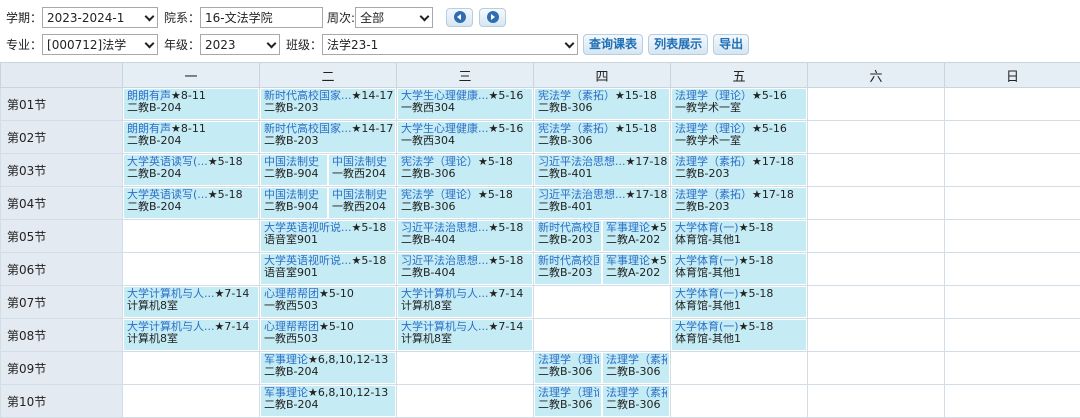  What do you see at coordinates (152, 306) in the screenshot?
I see `course-room: 计算机8室` at bounding box center [152, 306].